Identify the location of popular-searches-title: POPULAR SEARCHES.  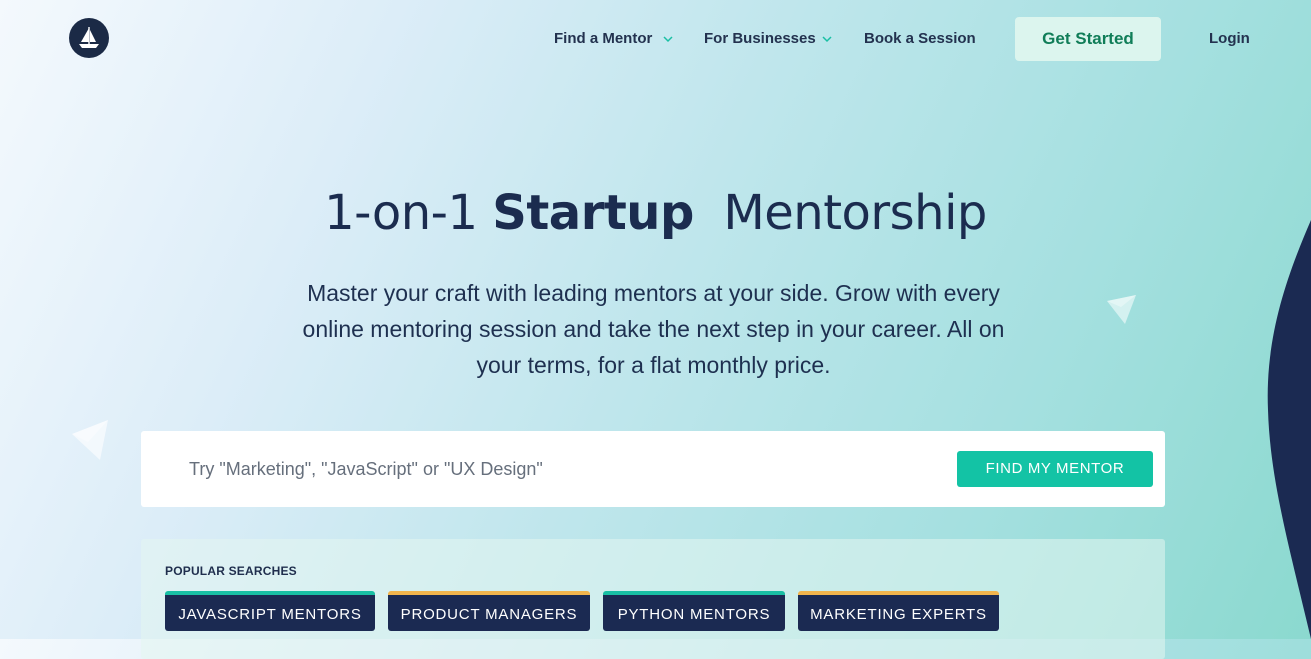
(231, 571).